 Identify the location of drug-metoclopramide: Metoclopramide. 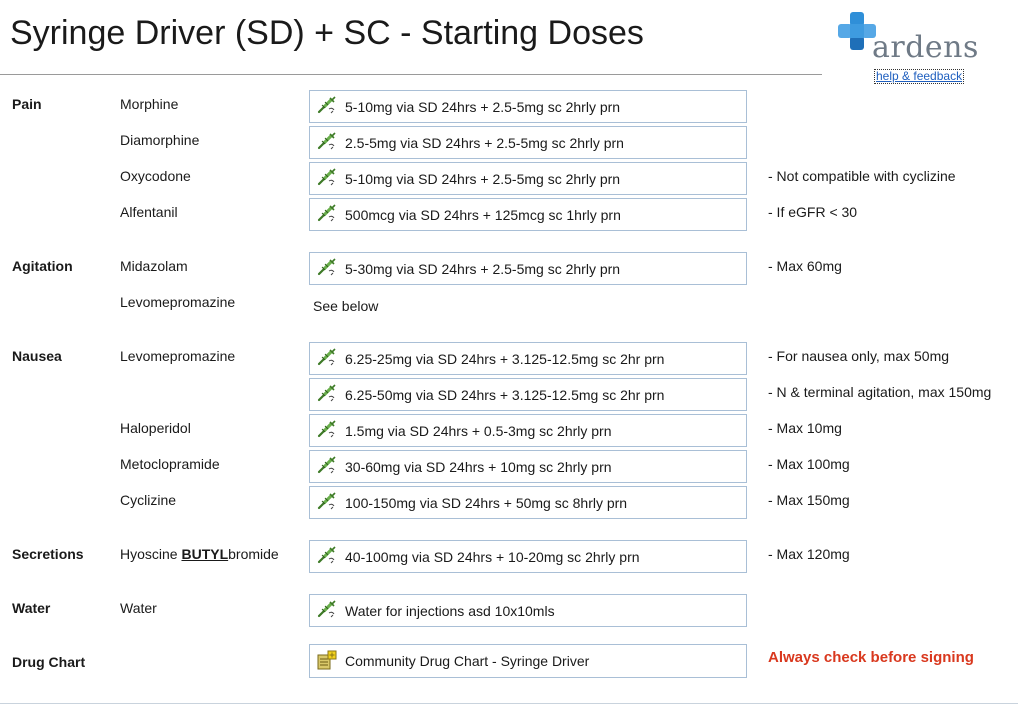
(170, 464).